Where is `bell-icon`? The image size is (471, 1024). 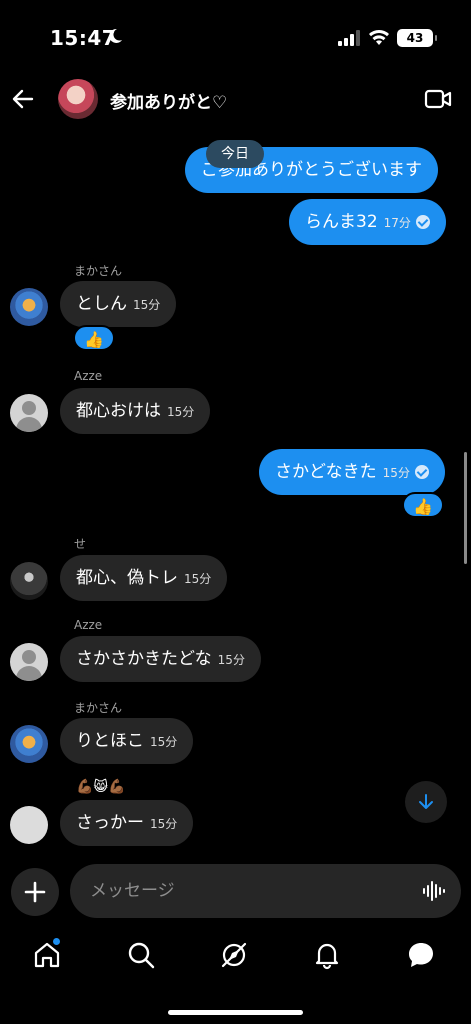
bell-icon is located at coordinates (327, 955).